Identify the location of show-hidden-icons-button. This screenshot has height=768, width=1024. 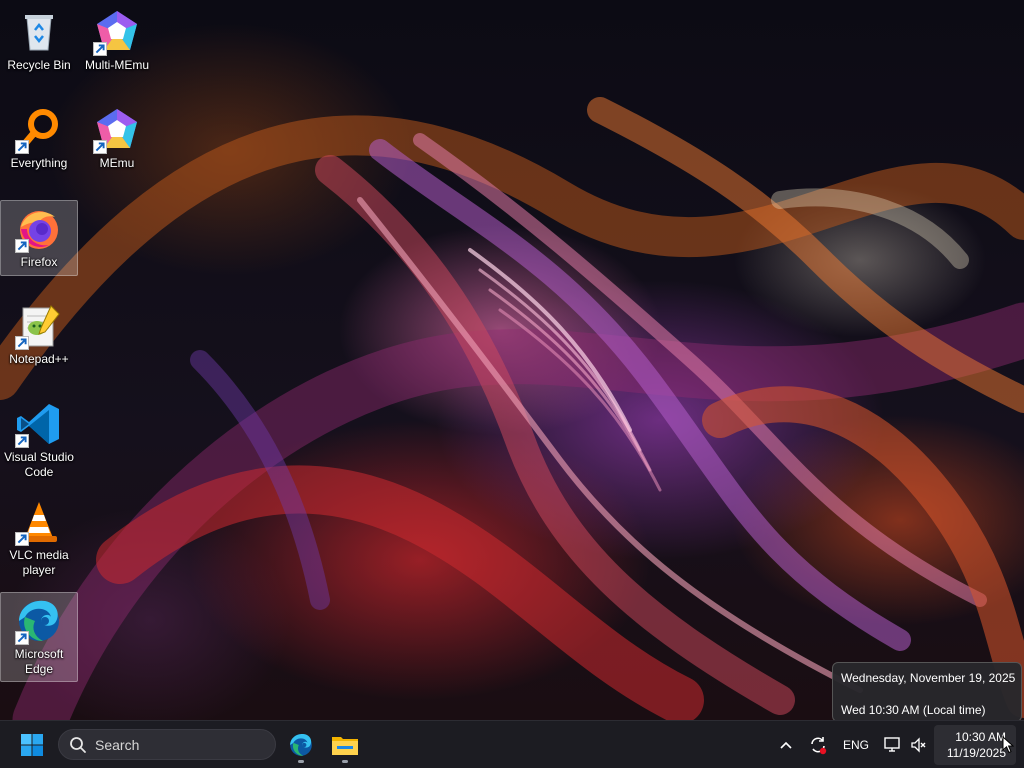
(786, 745).